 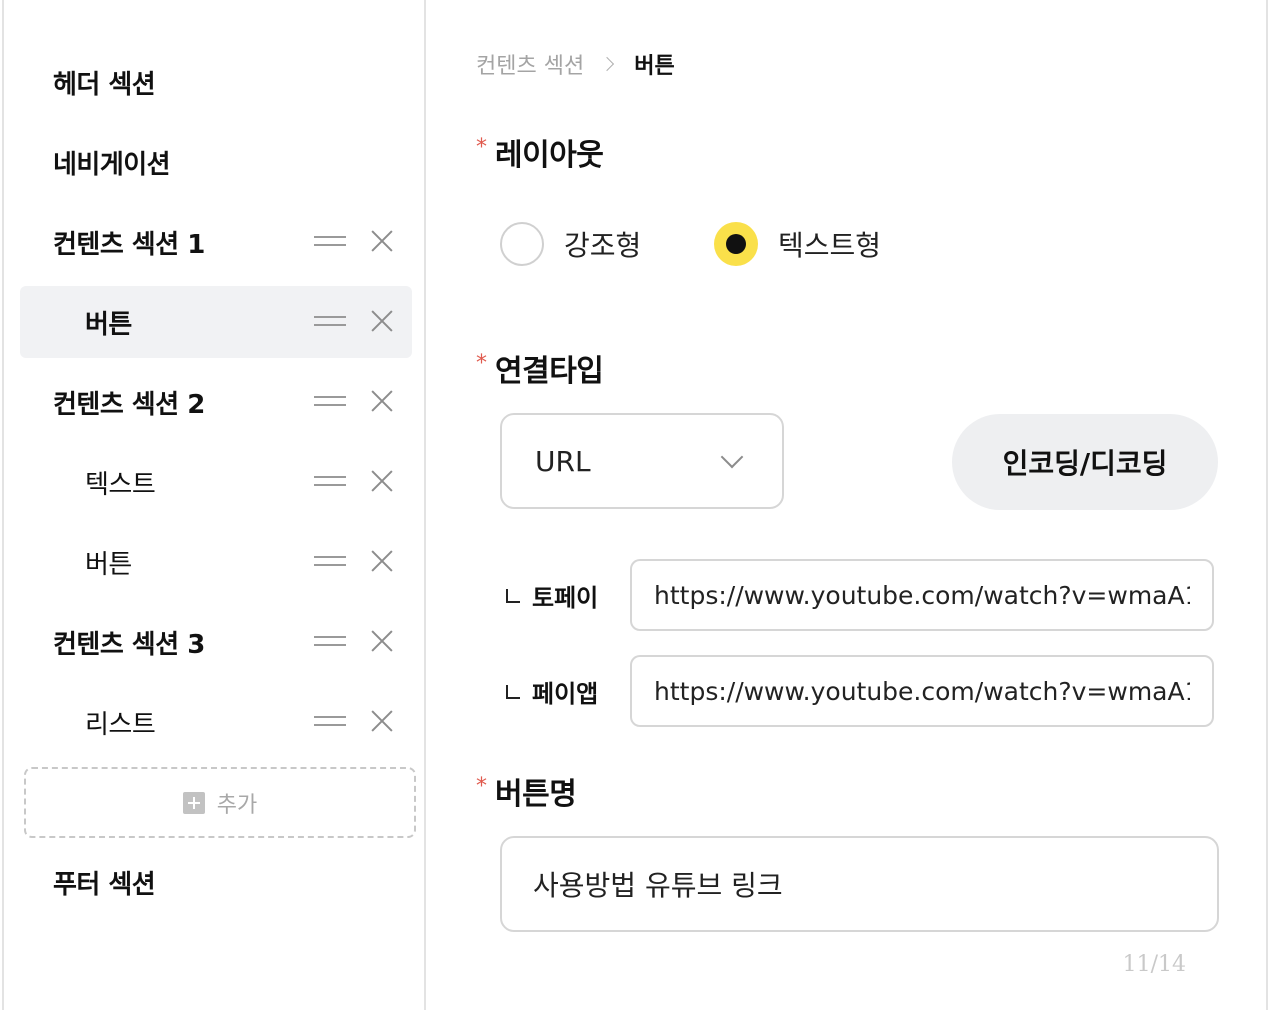 What do you see at coordinates (129, 644) in the screenshot?
I see `sidebar-item-label: 컨텐츠 섹션 3` at bounding box center [129, 644].